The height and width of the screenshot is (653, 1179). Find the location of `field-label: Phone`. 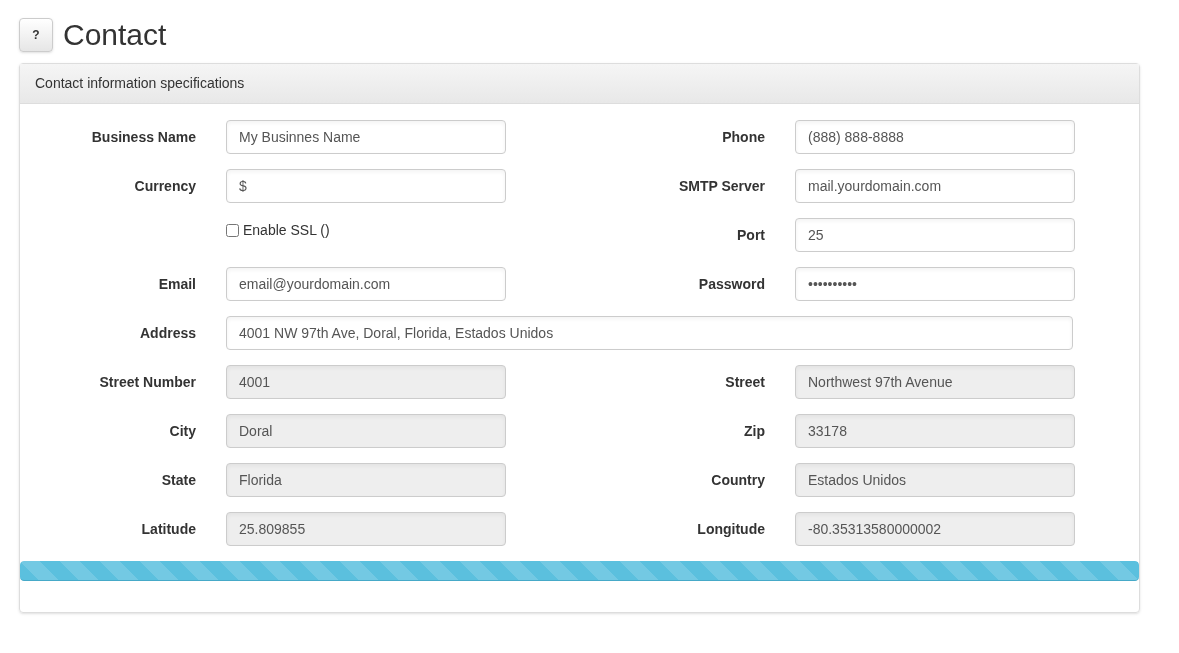

field-label: Phone is located at coordinates (743, 137).